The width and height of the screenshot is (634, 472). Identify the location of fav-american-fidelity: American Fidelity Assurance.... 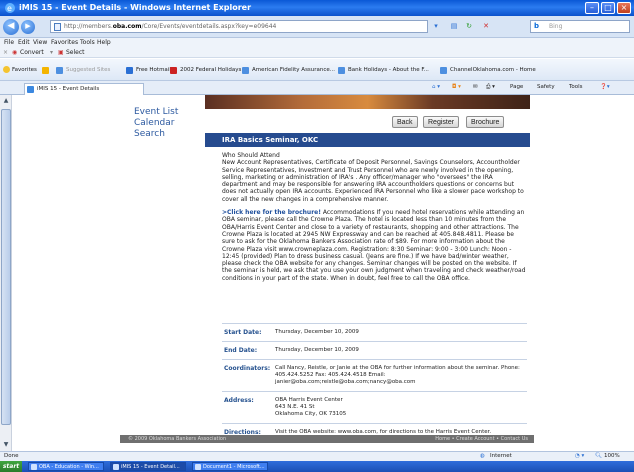
(293, 70).